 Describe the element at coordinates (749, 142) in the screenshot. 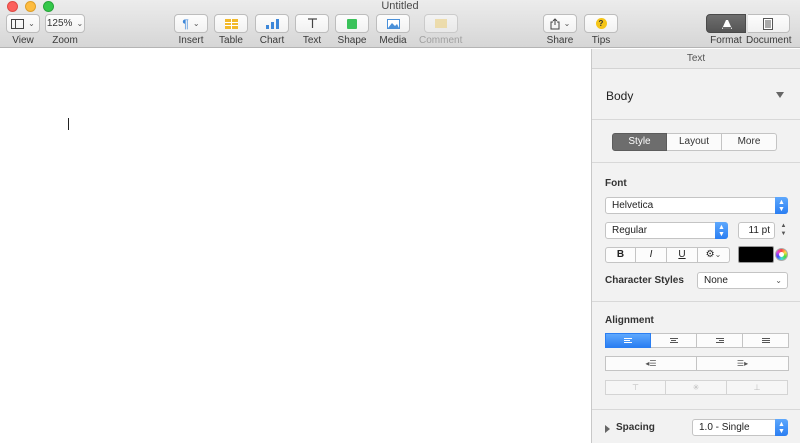

I see `tab-more: More` at that location.